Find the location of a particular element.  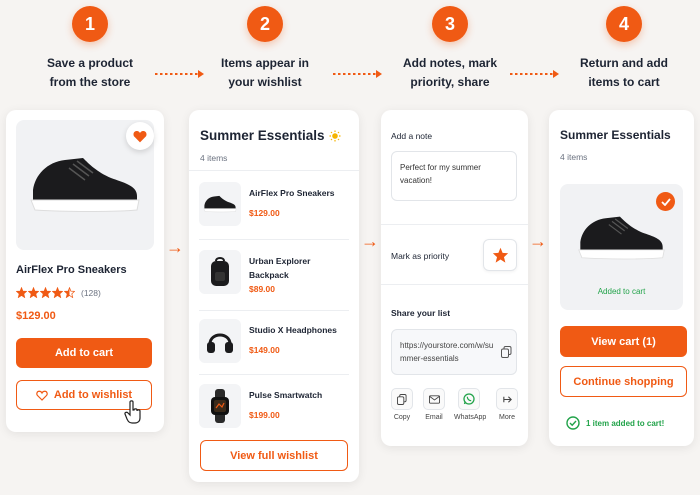

cart-count: 4 items is located at coordinates (574, 157).